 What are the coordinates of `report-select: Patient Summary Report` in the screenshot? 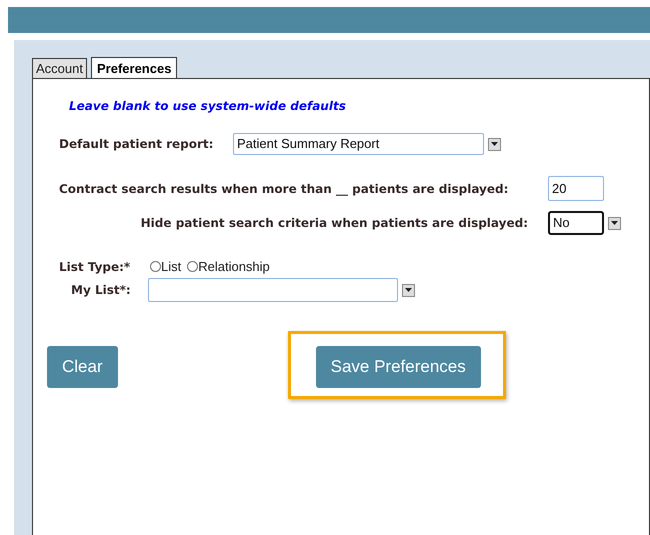 It's located at (358, 144).